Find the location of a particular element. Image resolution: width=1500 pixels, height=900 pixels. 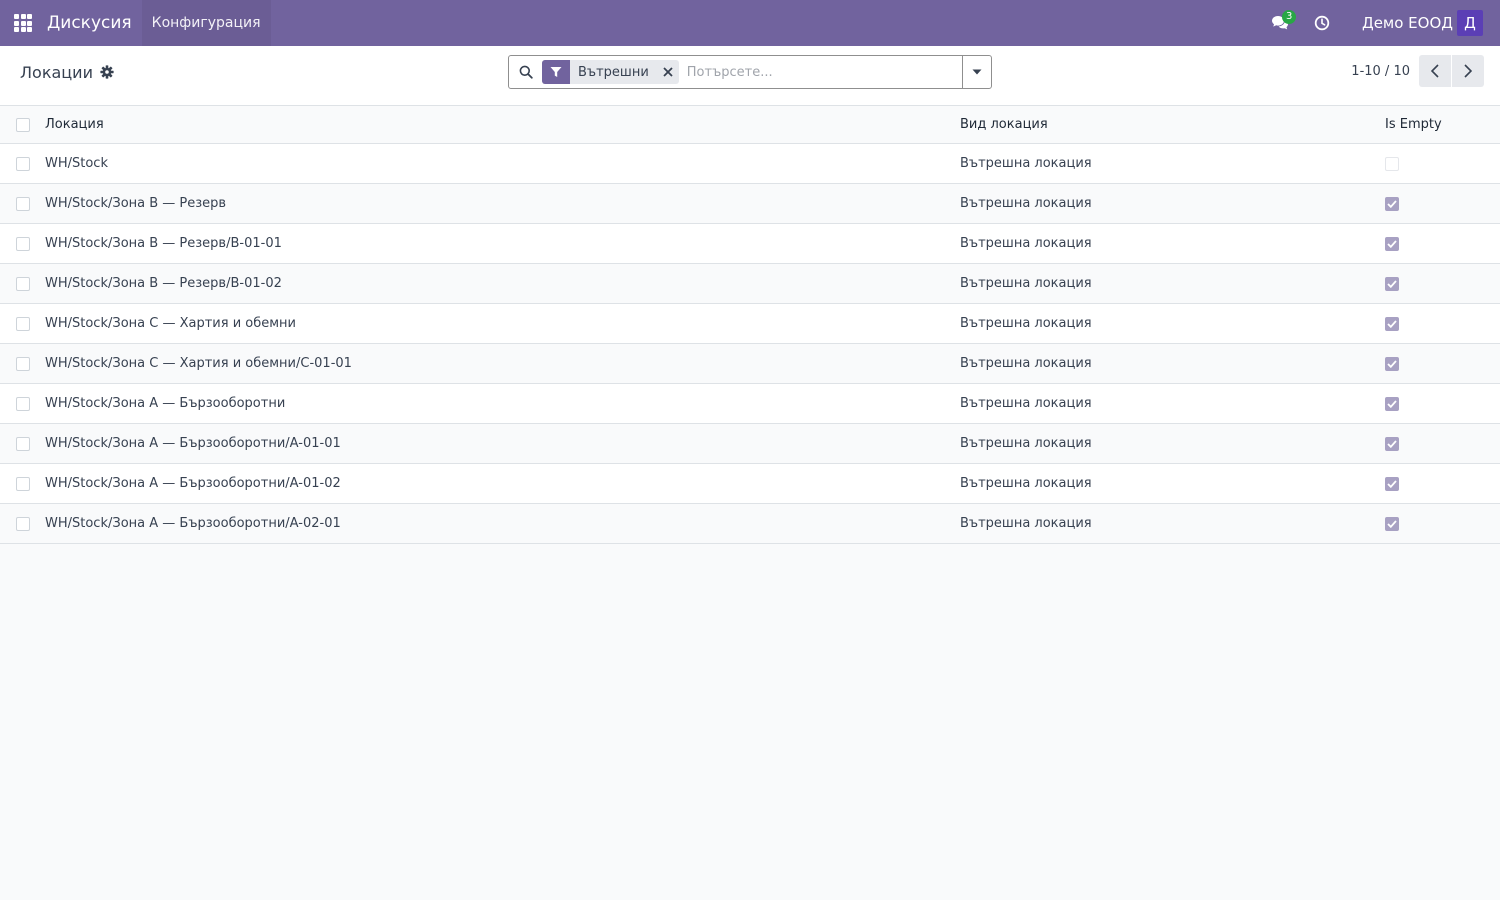

search-bar: Вътрешни is located at coordinates (750, 72).